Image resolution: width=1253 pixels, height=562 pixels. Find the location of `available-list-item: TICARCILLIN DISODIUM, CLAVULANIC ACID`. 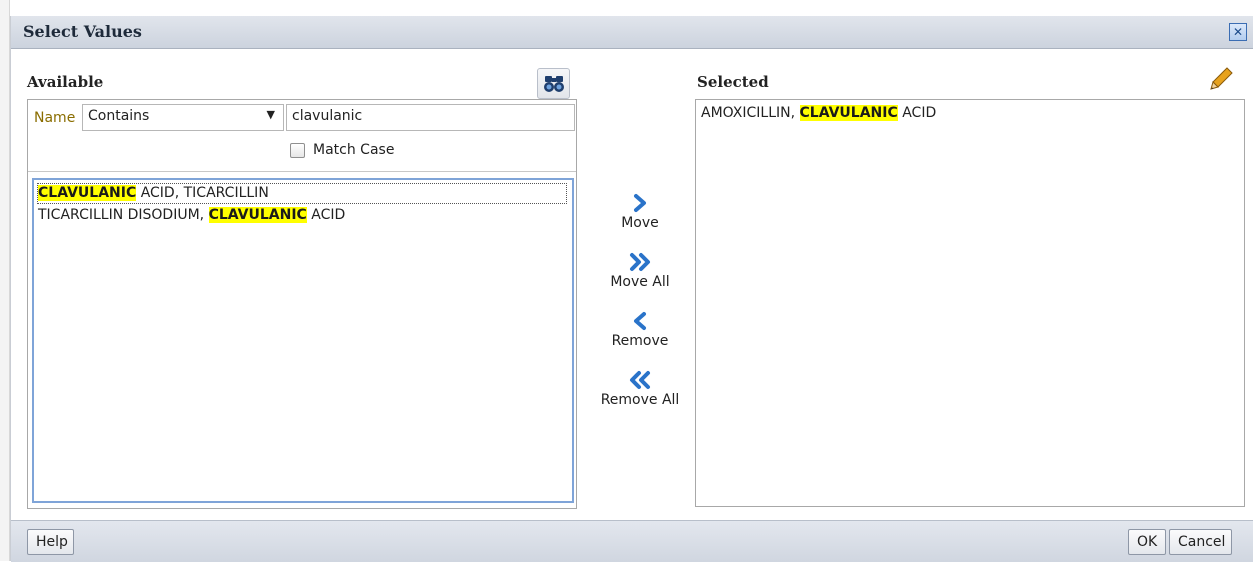

available-list-item: TICARCILLIN DISODIUM, CLAVULANIC ACID is located at coordinates (191, 215).